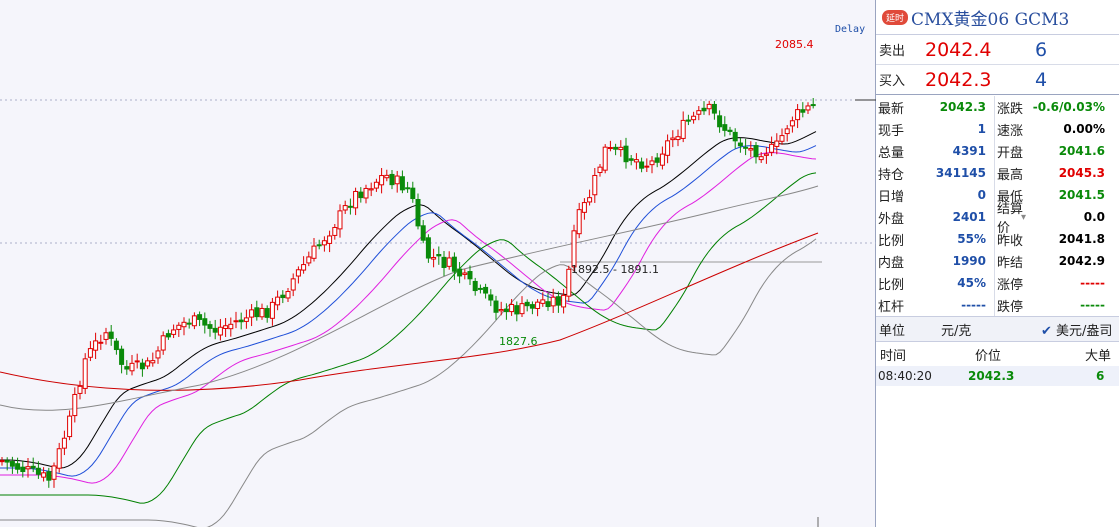  What do you see at coordinates (1028, 217) in the screenshot?
I see `chevron-down-icon: ▾` at bounding box center [1028, 217].